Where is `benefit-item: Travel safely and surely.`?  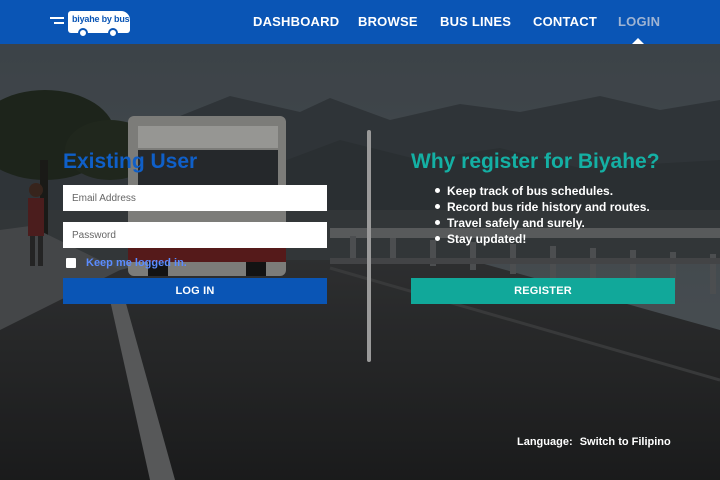 benefit-item: Travel safely and surely. is located at coordinates (541, 223).